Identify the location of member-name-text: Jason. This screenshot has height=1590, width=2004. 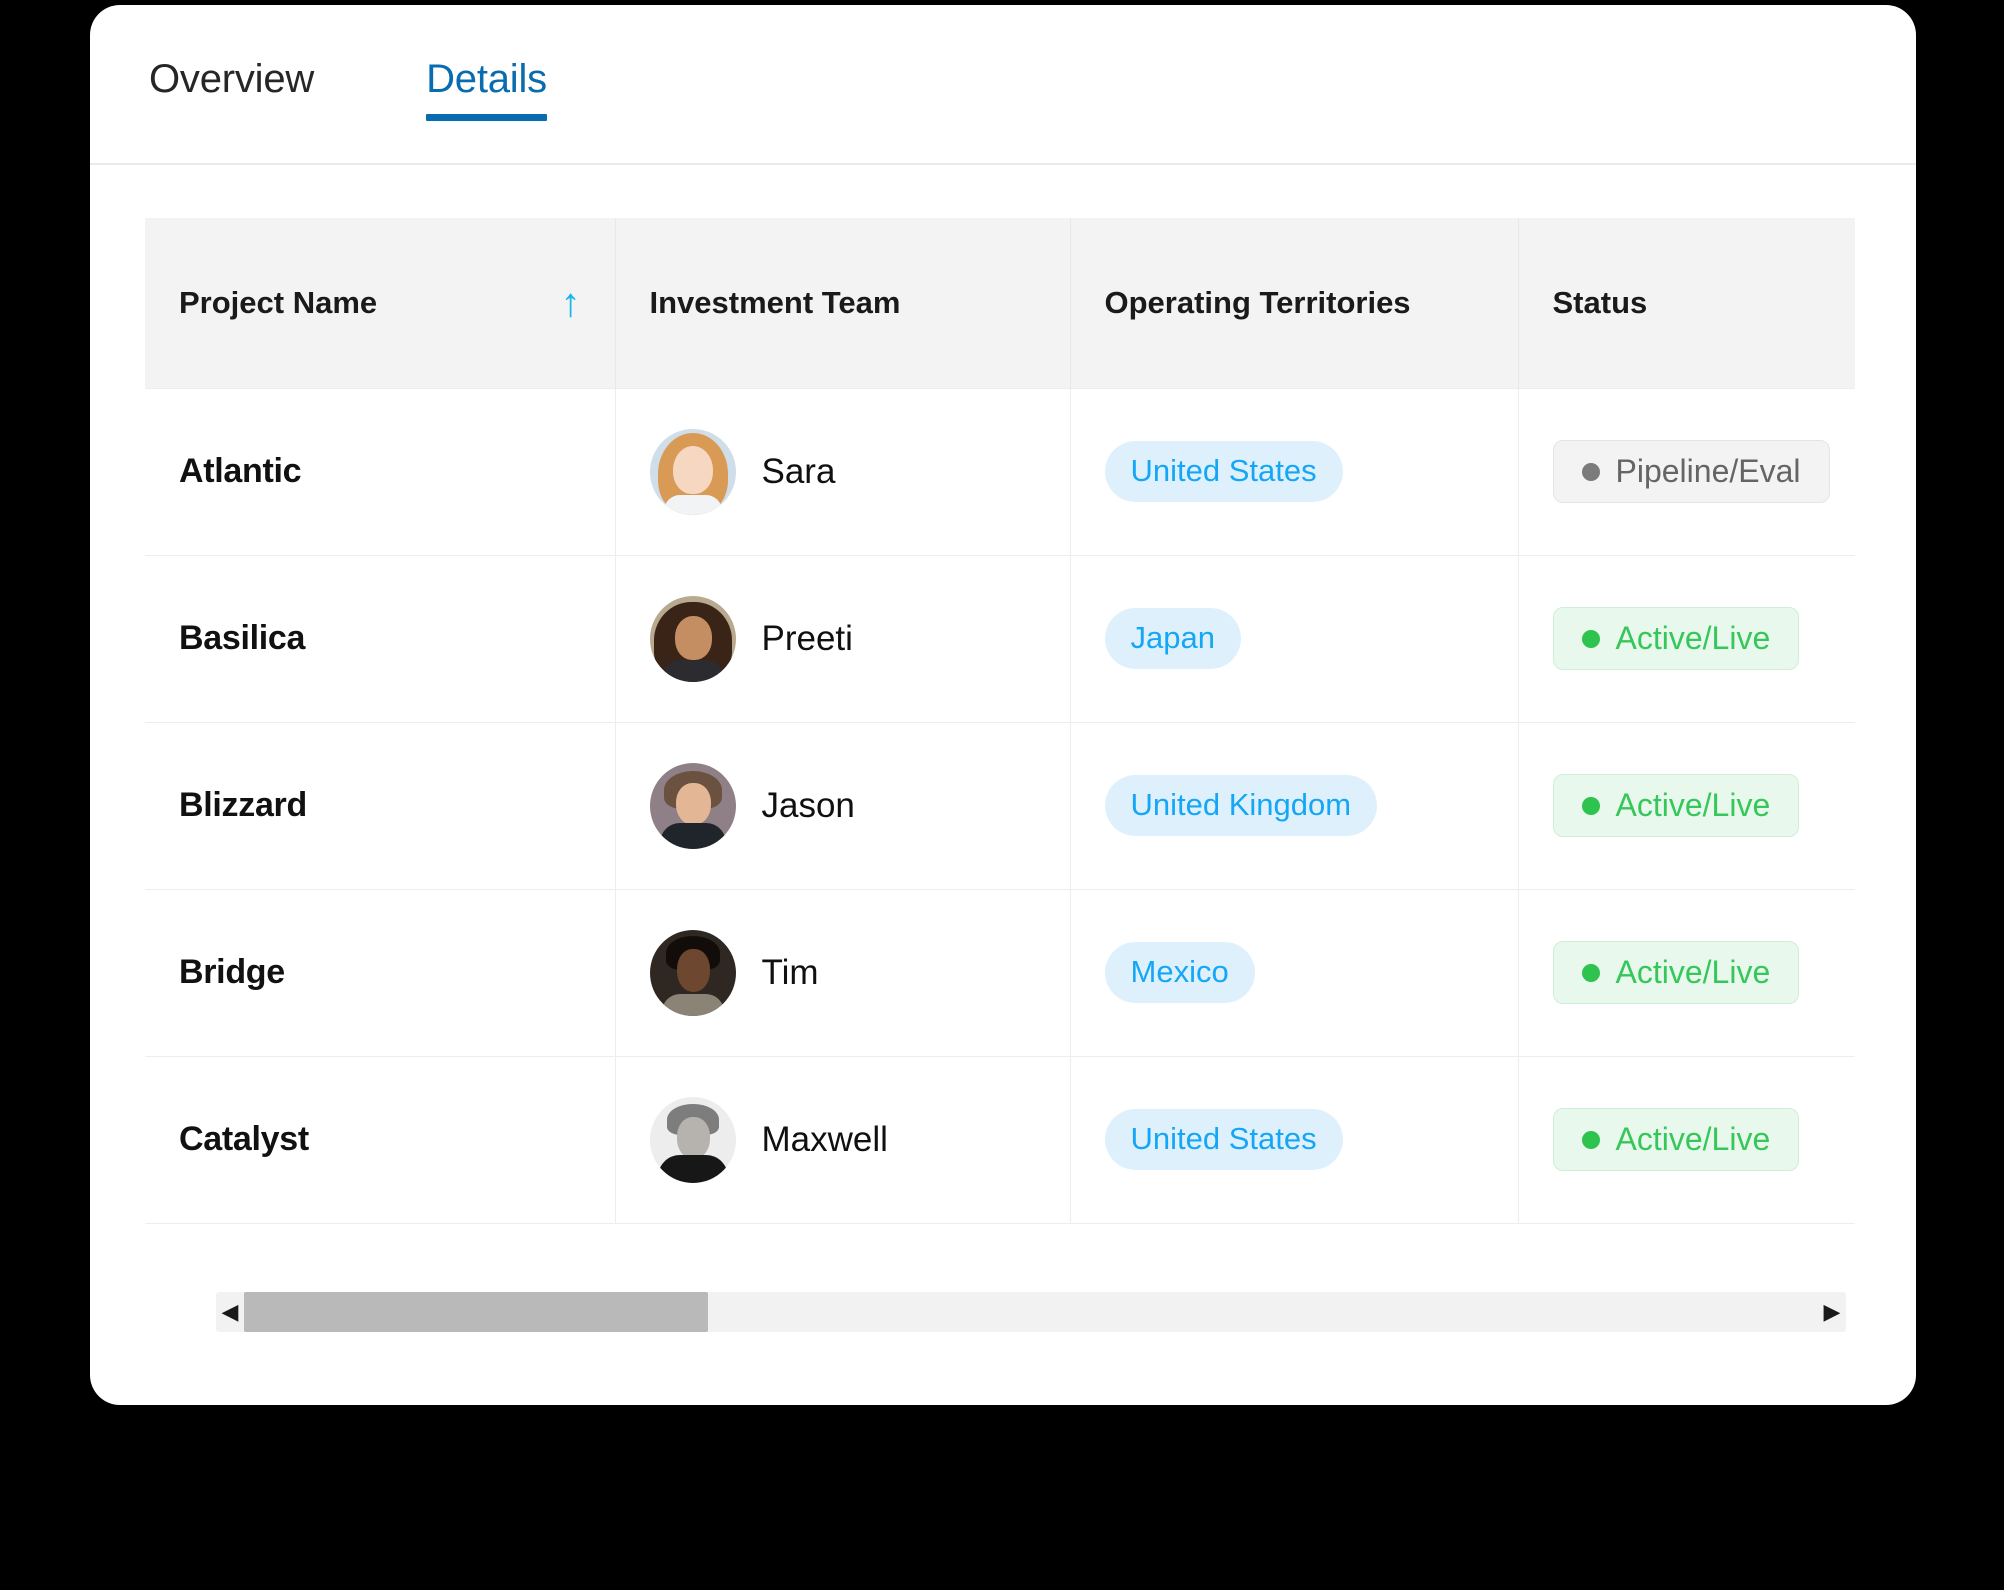
(808, 805).